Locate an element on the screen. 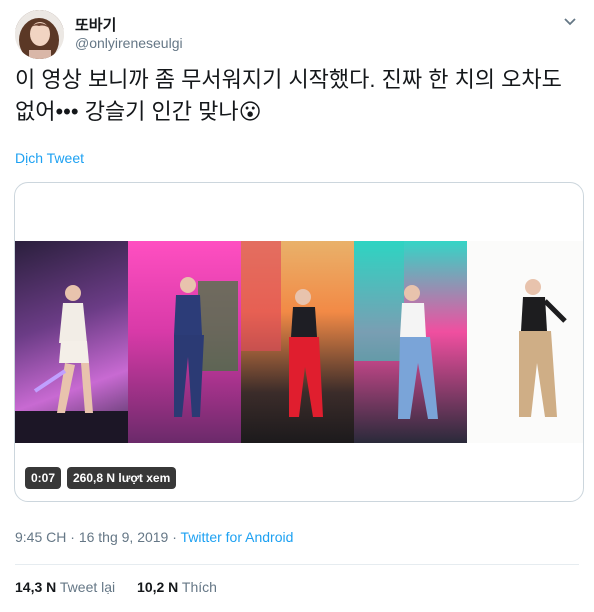 This screenshot has width=594, height=612. retweets-stat: 14,3 N Tweet lại is located at coordinates (67, 587).